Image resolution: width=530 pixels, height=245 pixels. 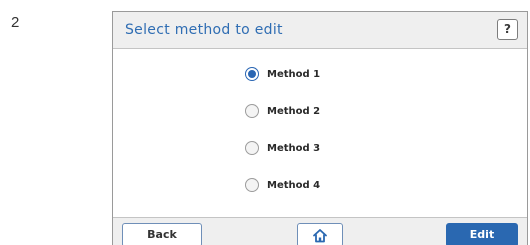 What do you see at coordinates (320, 30) in the screenshot?
I see `header-bar: Select method to edit ?` at bounding box center [320, 30].